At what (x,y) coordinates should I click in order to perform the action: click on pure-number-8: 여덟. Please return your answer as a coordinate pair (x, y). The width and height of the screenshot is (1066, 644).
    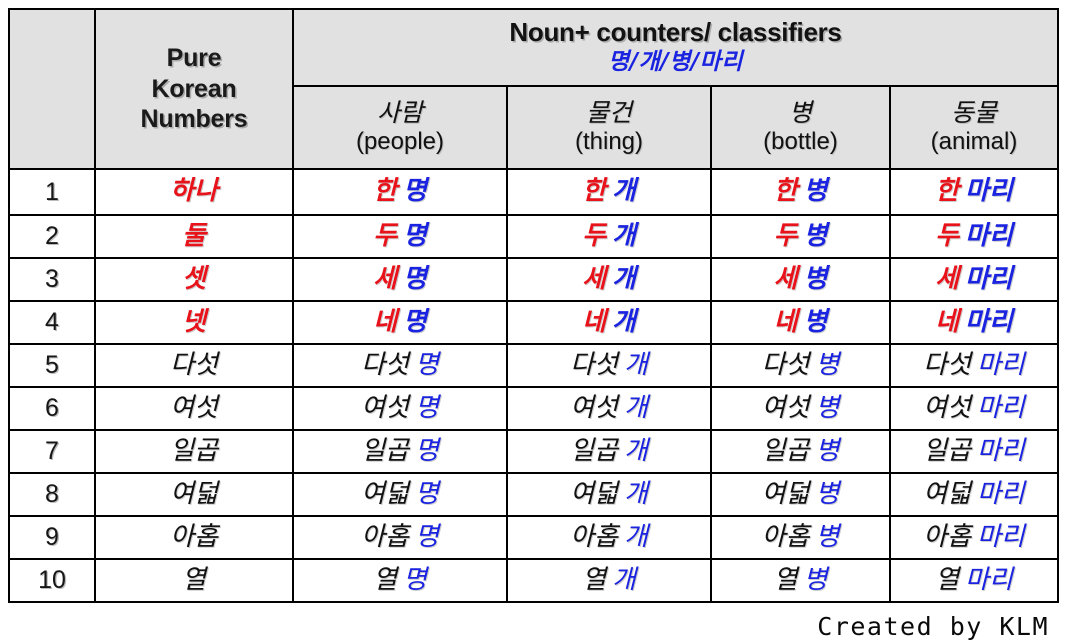
    Looking at the image, I should click on (194, 494).